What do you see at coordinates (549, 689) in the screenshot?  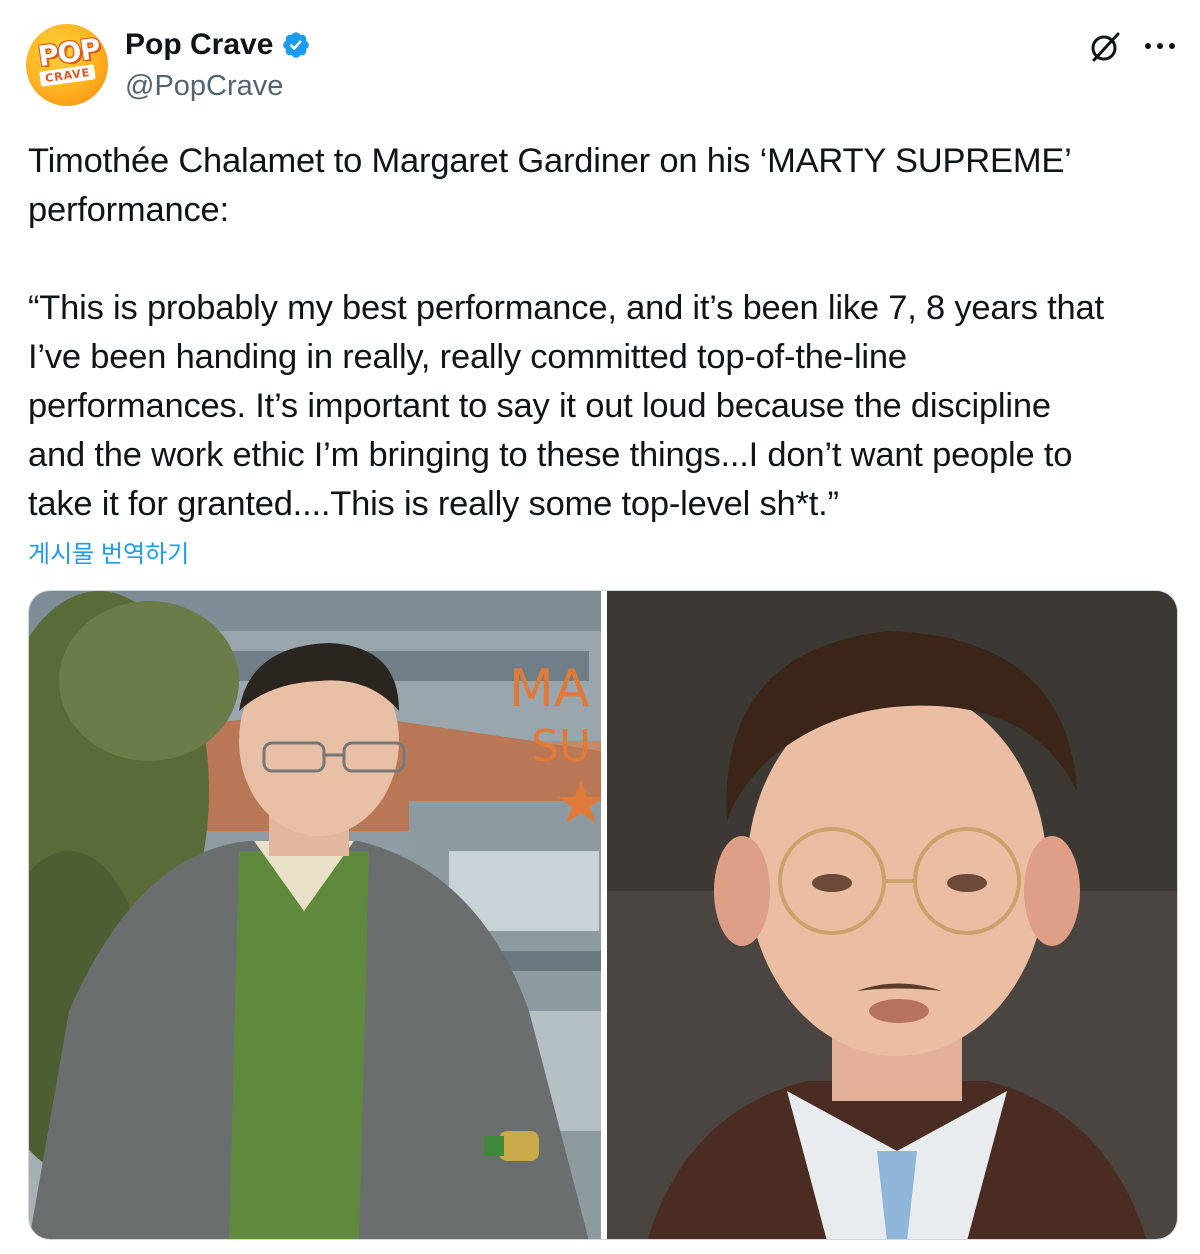 I see `backdrop-text-1: MA` at bounding box center [549, 689].